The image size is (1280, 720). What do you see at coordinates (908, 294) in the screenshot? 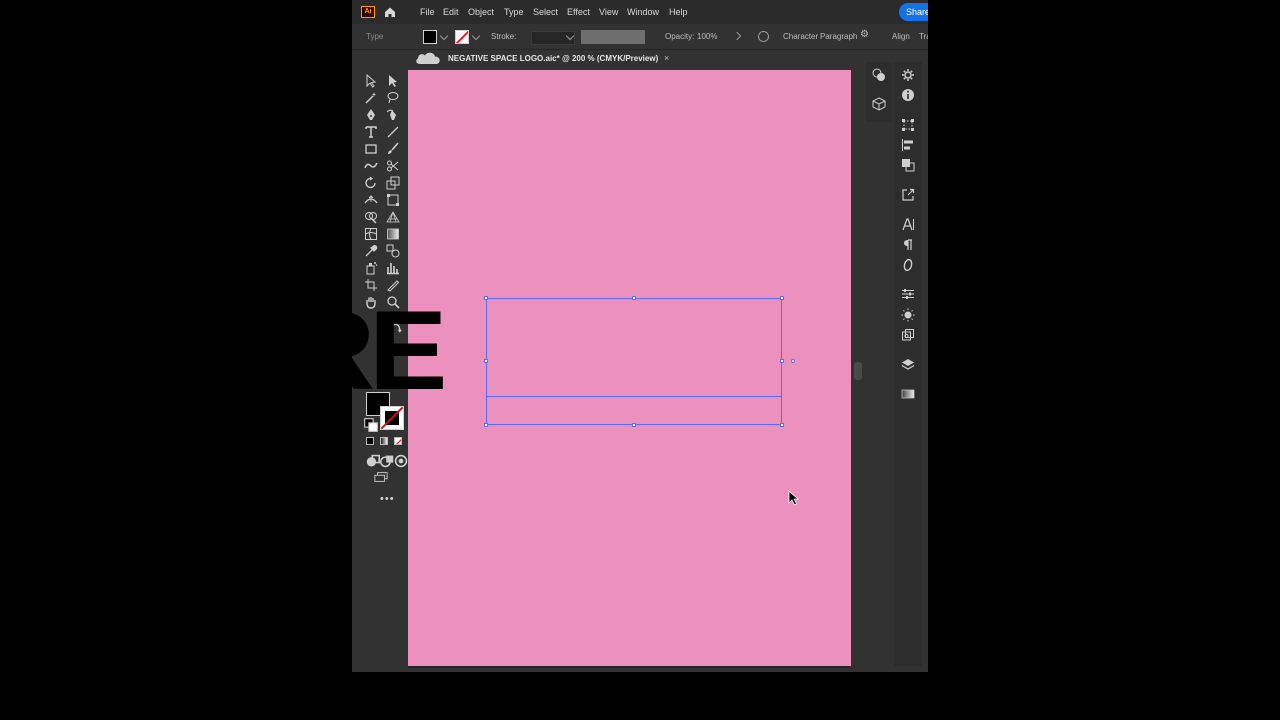
I see `properties-sliders-icon` at bounding box center [908, 294].